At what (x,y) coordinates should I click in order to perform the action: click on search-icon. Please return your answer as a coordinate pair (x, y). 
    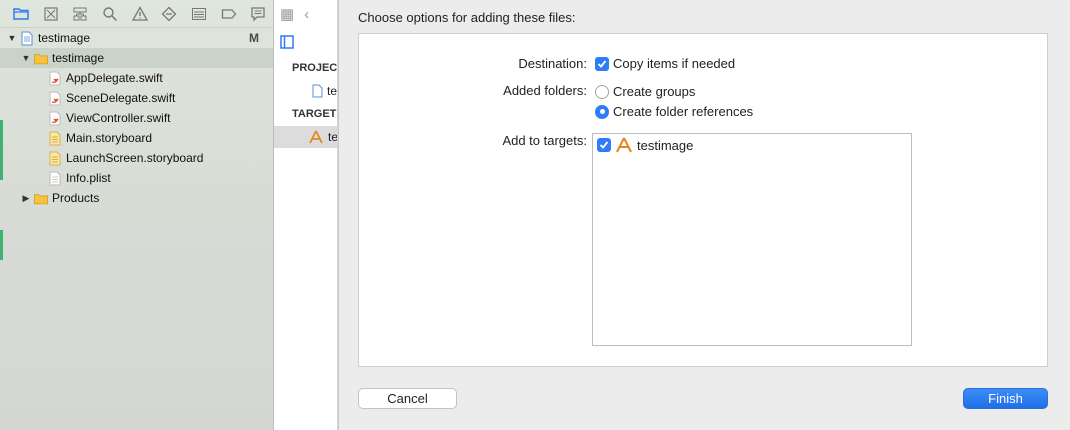
    Looking at the image, I should click on (110, 14).